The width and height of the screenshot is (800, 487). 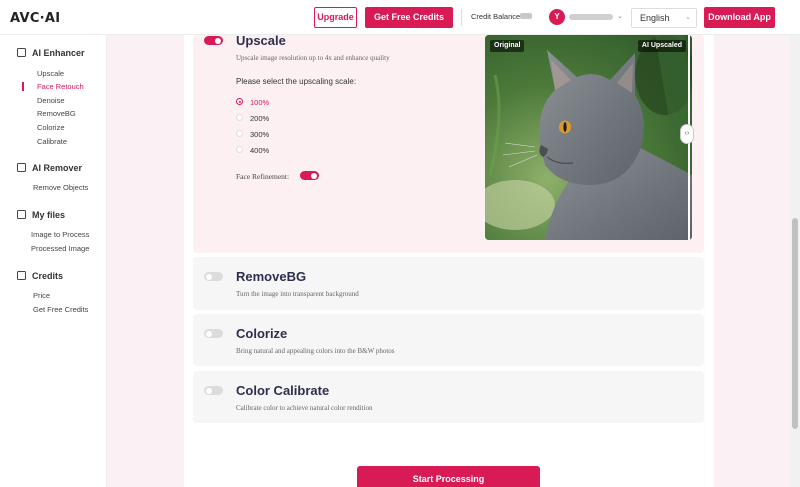 What do you see at coordinates (48, 276) in the screenshot?
I see `sidebar-section-title: Credits` at bounding box center [48, 276].